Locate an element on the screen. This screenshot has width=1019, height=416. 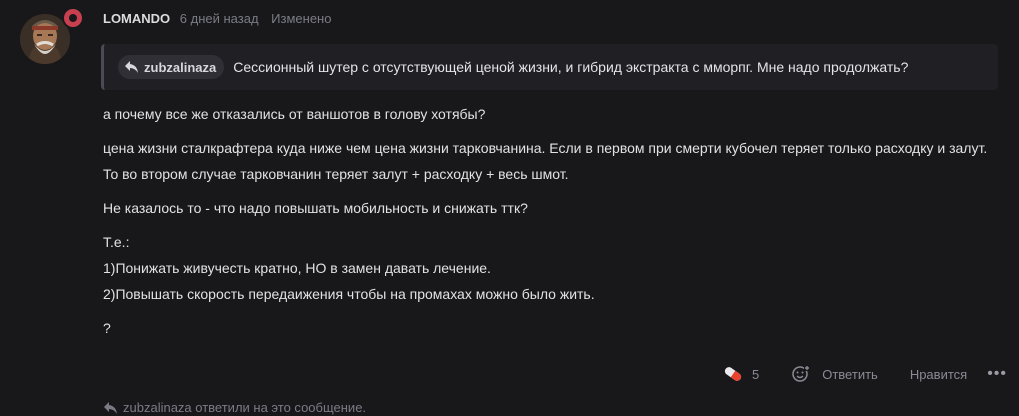
reply-button: Ответить is located at coordinates (850, 374).